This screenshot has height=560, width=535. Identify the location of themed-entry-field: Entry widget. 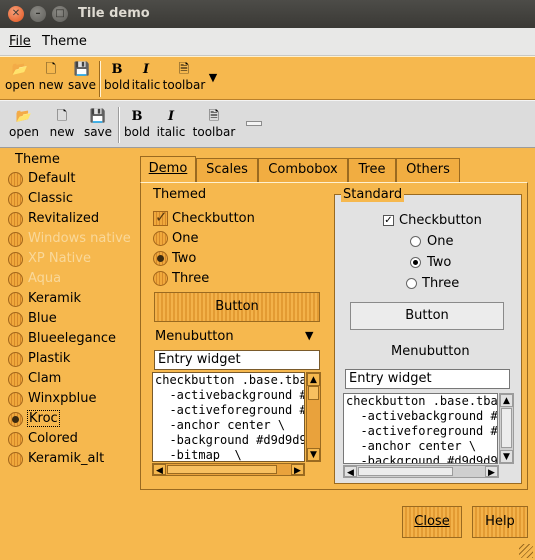
(237, 360).